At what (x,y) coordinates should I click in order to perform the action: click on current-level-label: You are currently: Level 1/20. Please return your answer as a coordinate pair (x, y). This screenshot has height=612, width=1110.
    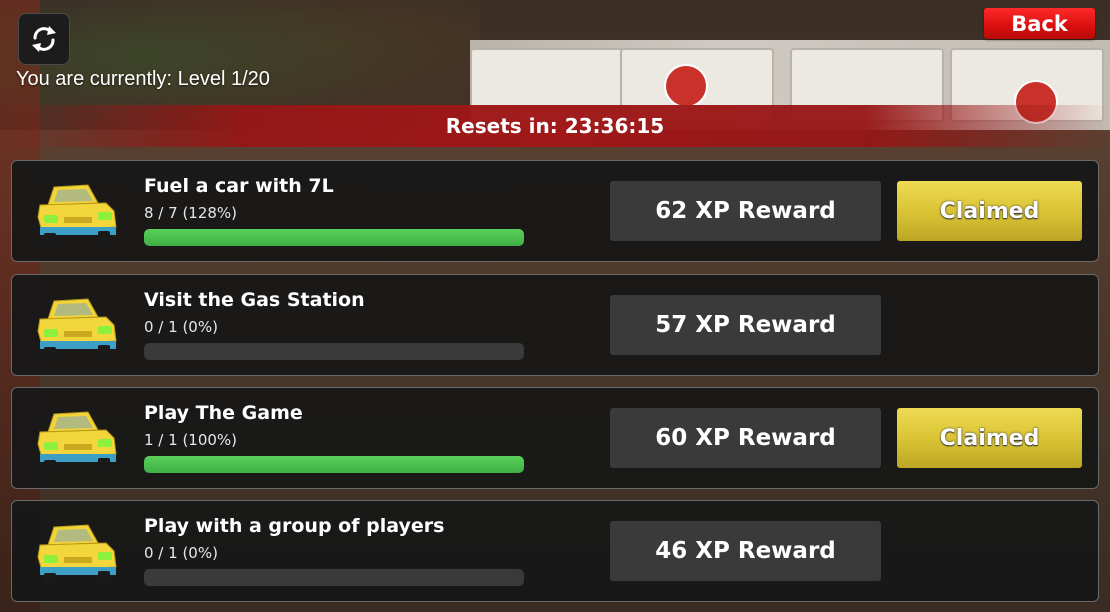
    Looking at the image, I should click on (143, 79).